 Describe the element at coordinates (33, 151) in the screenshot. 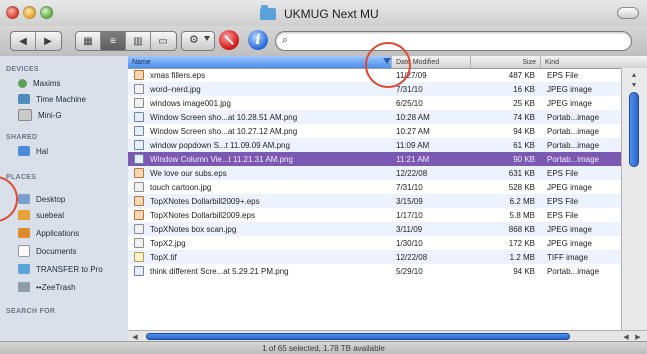

I see `sidebar-item-hal: Hal` at that location.